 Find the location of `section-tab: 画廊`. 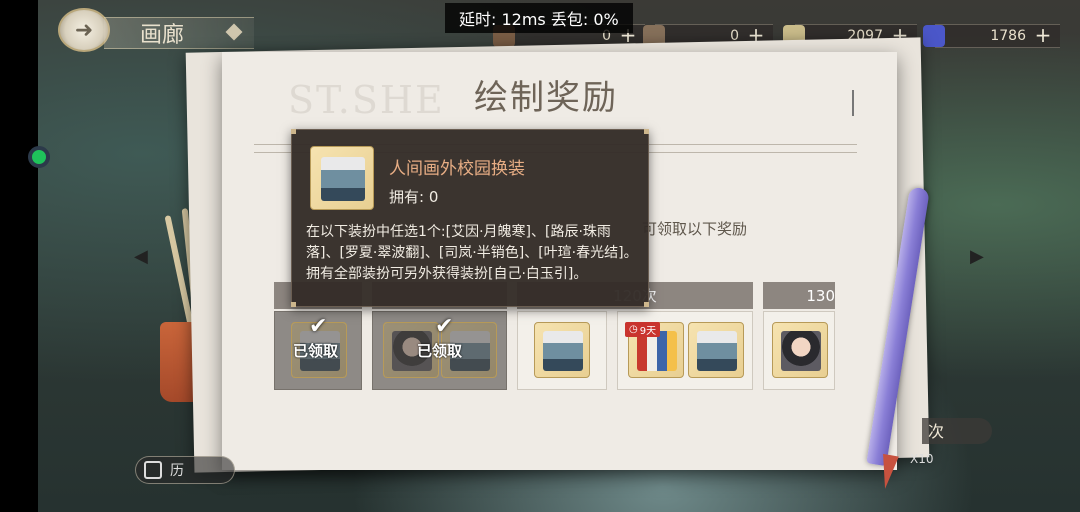

section-tab: 画廊 is located at coordinates (179, 33).